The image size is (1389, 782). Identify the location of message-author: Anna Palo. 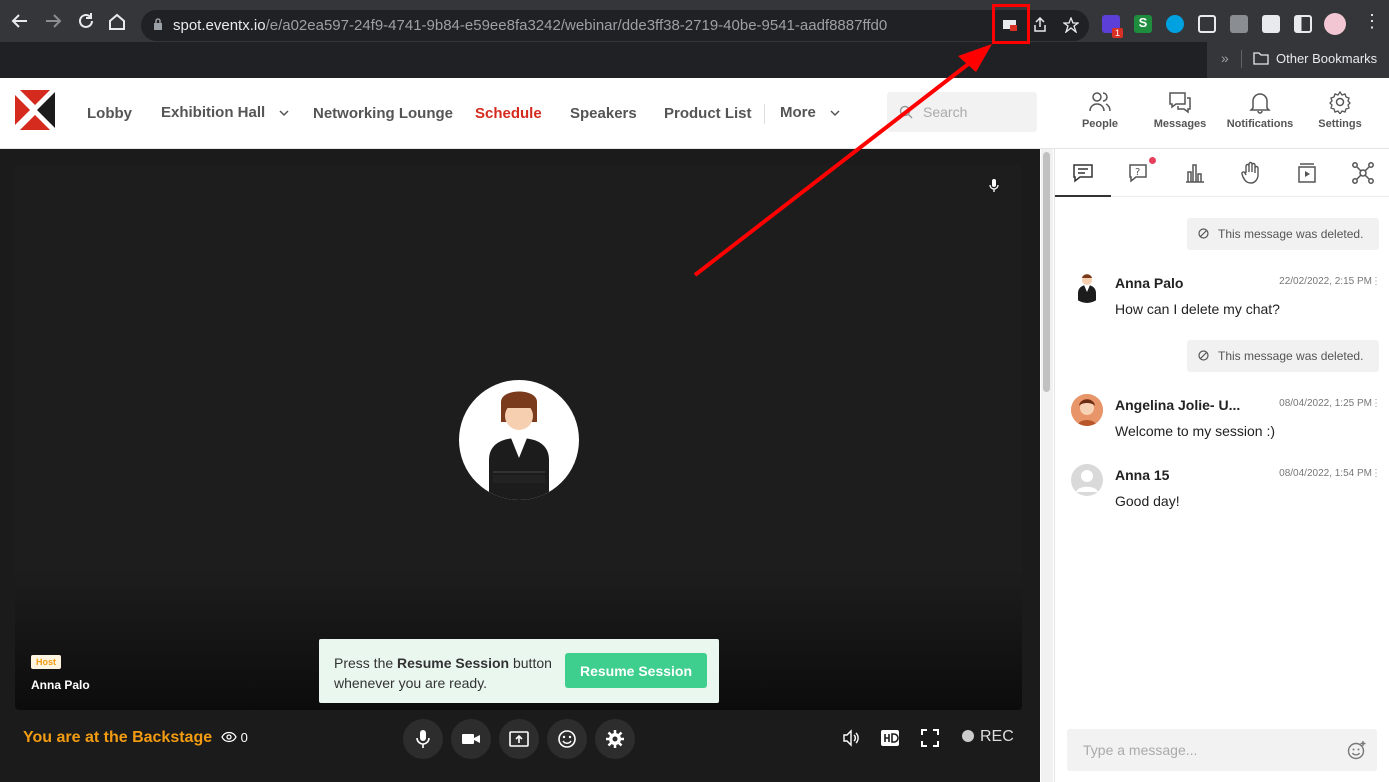
(1149, 283).